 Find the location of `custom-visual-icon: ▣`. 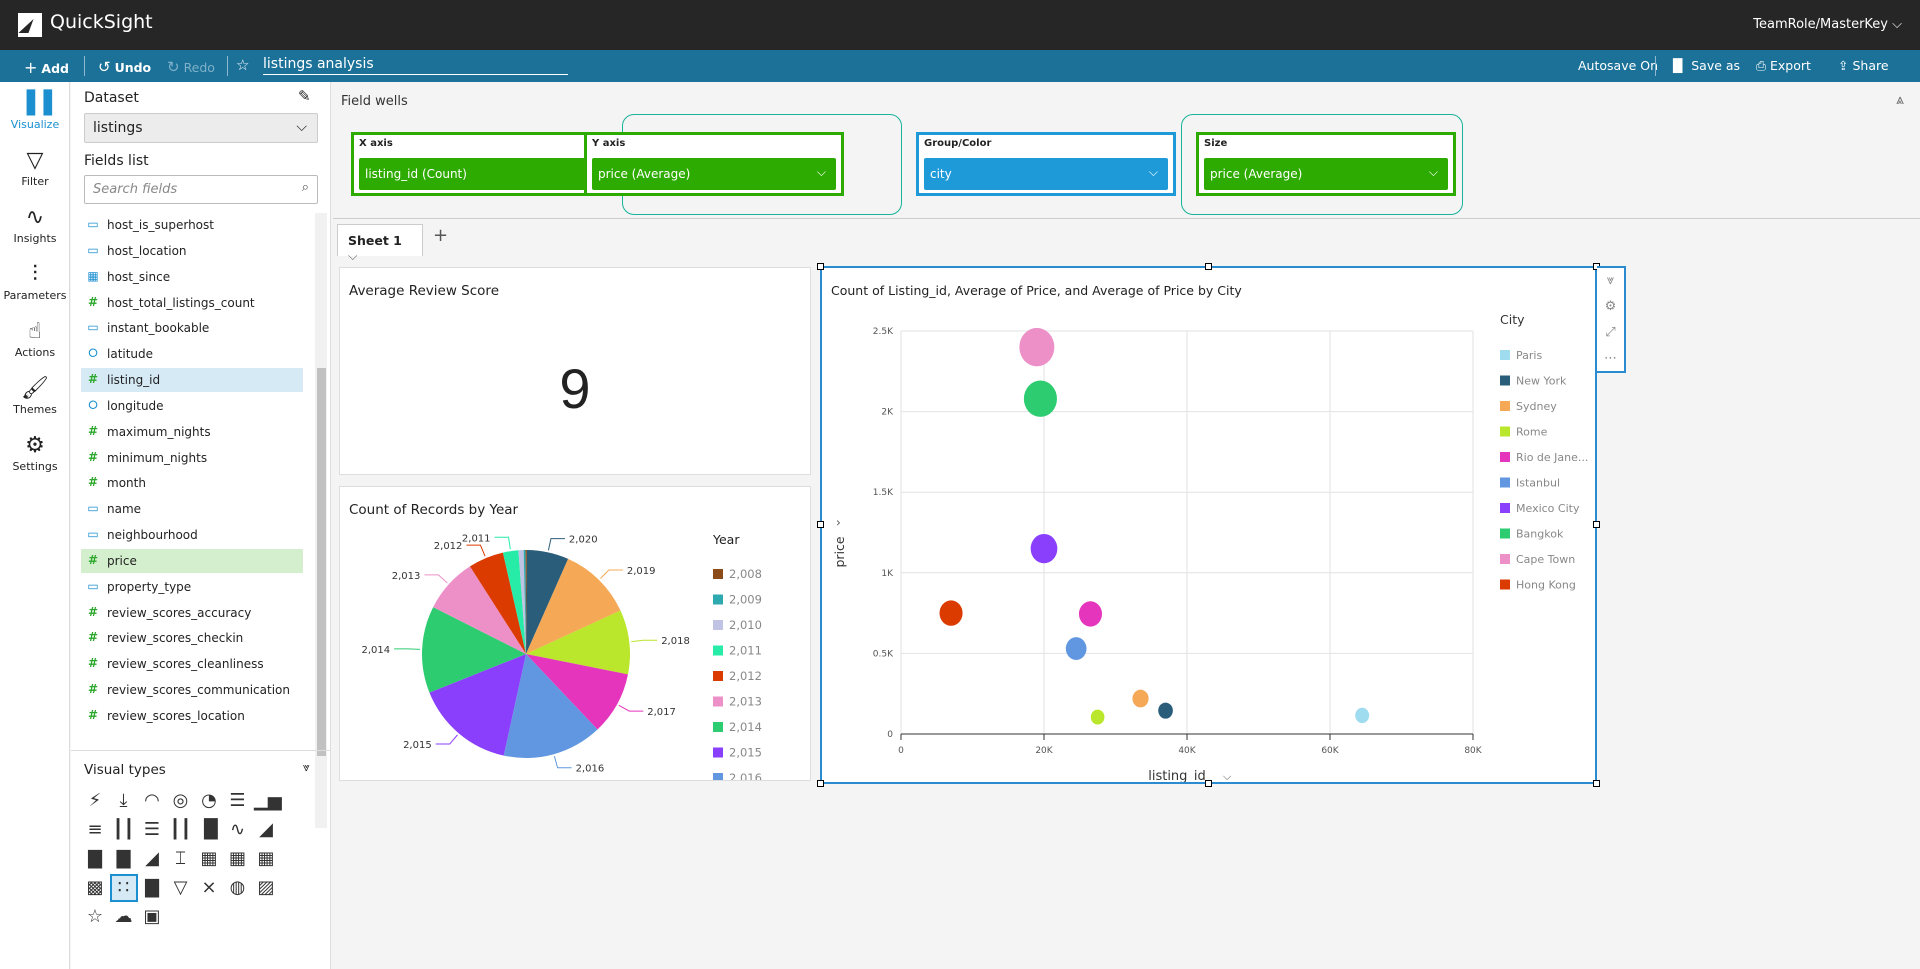

custom-visual-icon: ▣ is located at coordinates (152, 917).